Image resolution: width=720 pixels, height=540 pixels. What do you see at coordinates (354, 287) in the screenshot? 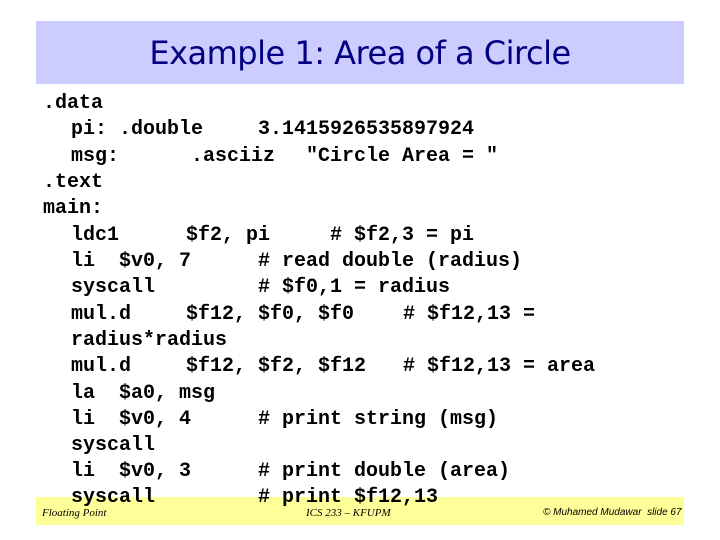
I see `code-comment: # $f0,1 = radius` at bounding box center [354, 287].